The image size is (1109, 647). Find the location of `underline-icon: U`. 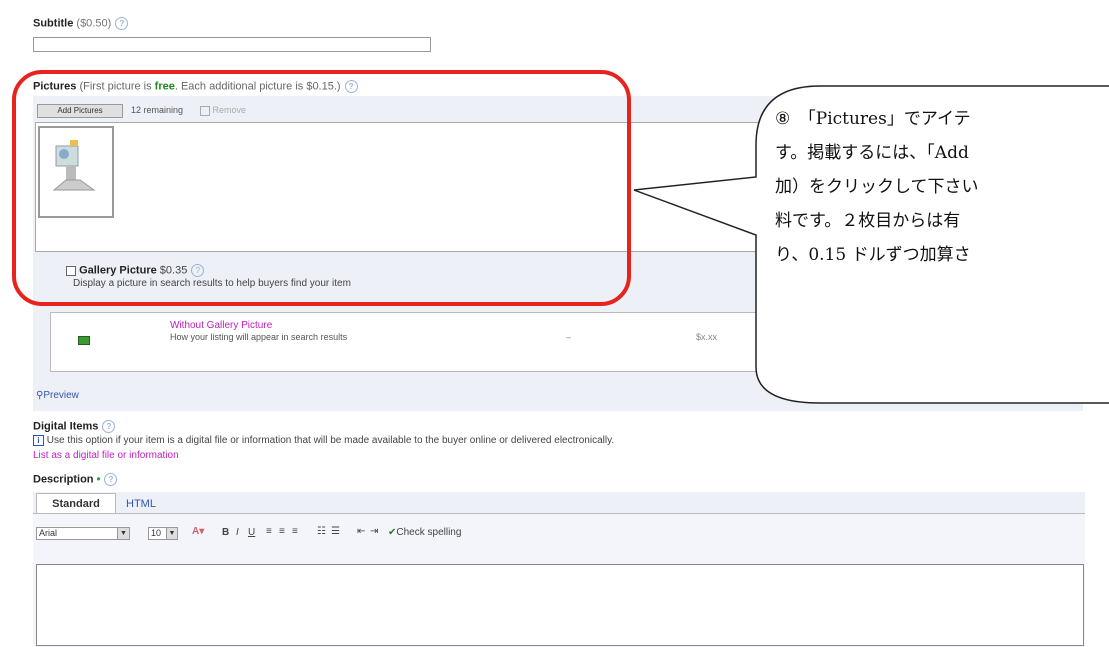

underline-icon: U is located at coordinates (251, 532).